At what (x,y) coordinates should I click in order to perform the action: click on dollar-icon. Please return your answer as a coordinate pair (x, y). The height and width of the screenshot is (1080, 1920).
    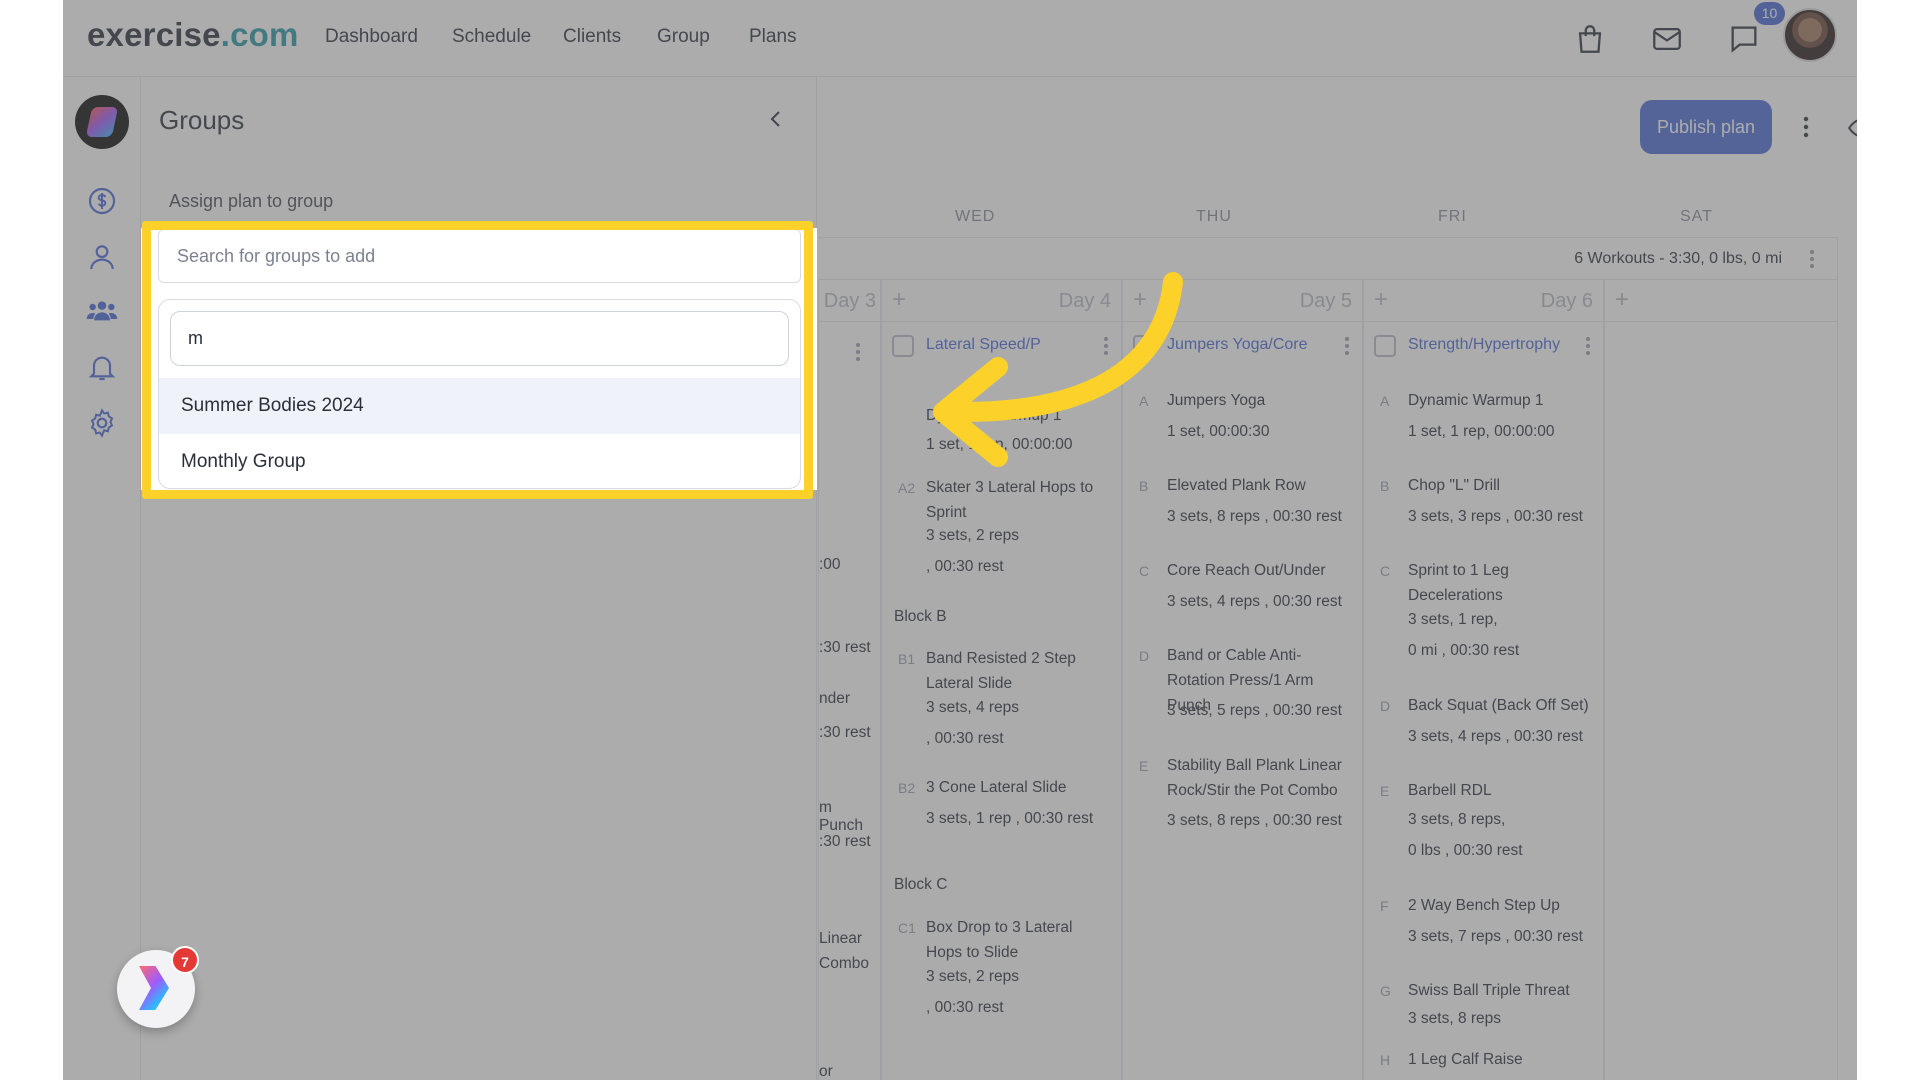
    Looking at the image, I should click on (102, 201).